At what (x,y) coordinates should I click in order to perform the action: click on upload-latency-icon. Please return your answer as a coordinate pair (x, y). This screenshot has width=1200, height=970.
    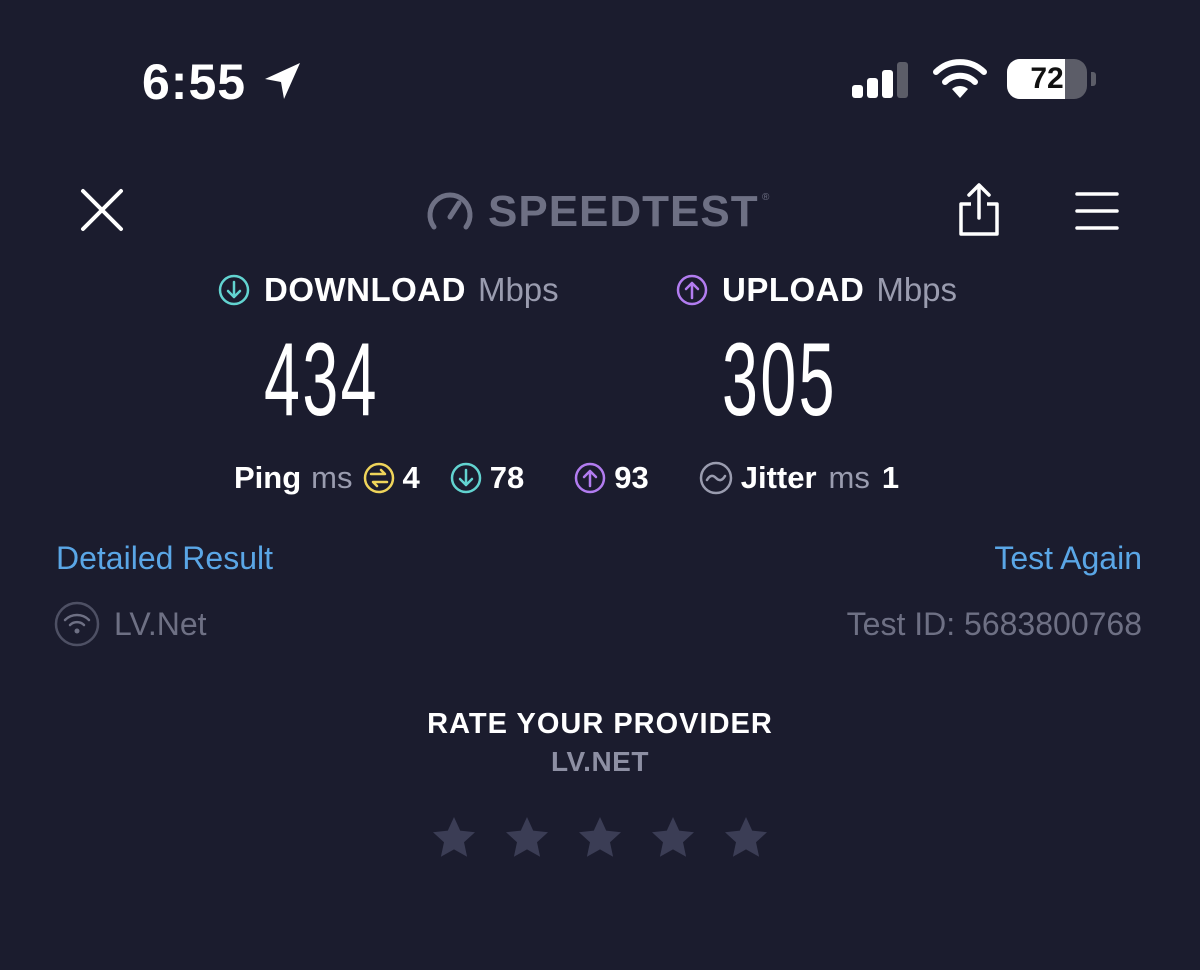
    Looking at the image, I should click on (590, 478).